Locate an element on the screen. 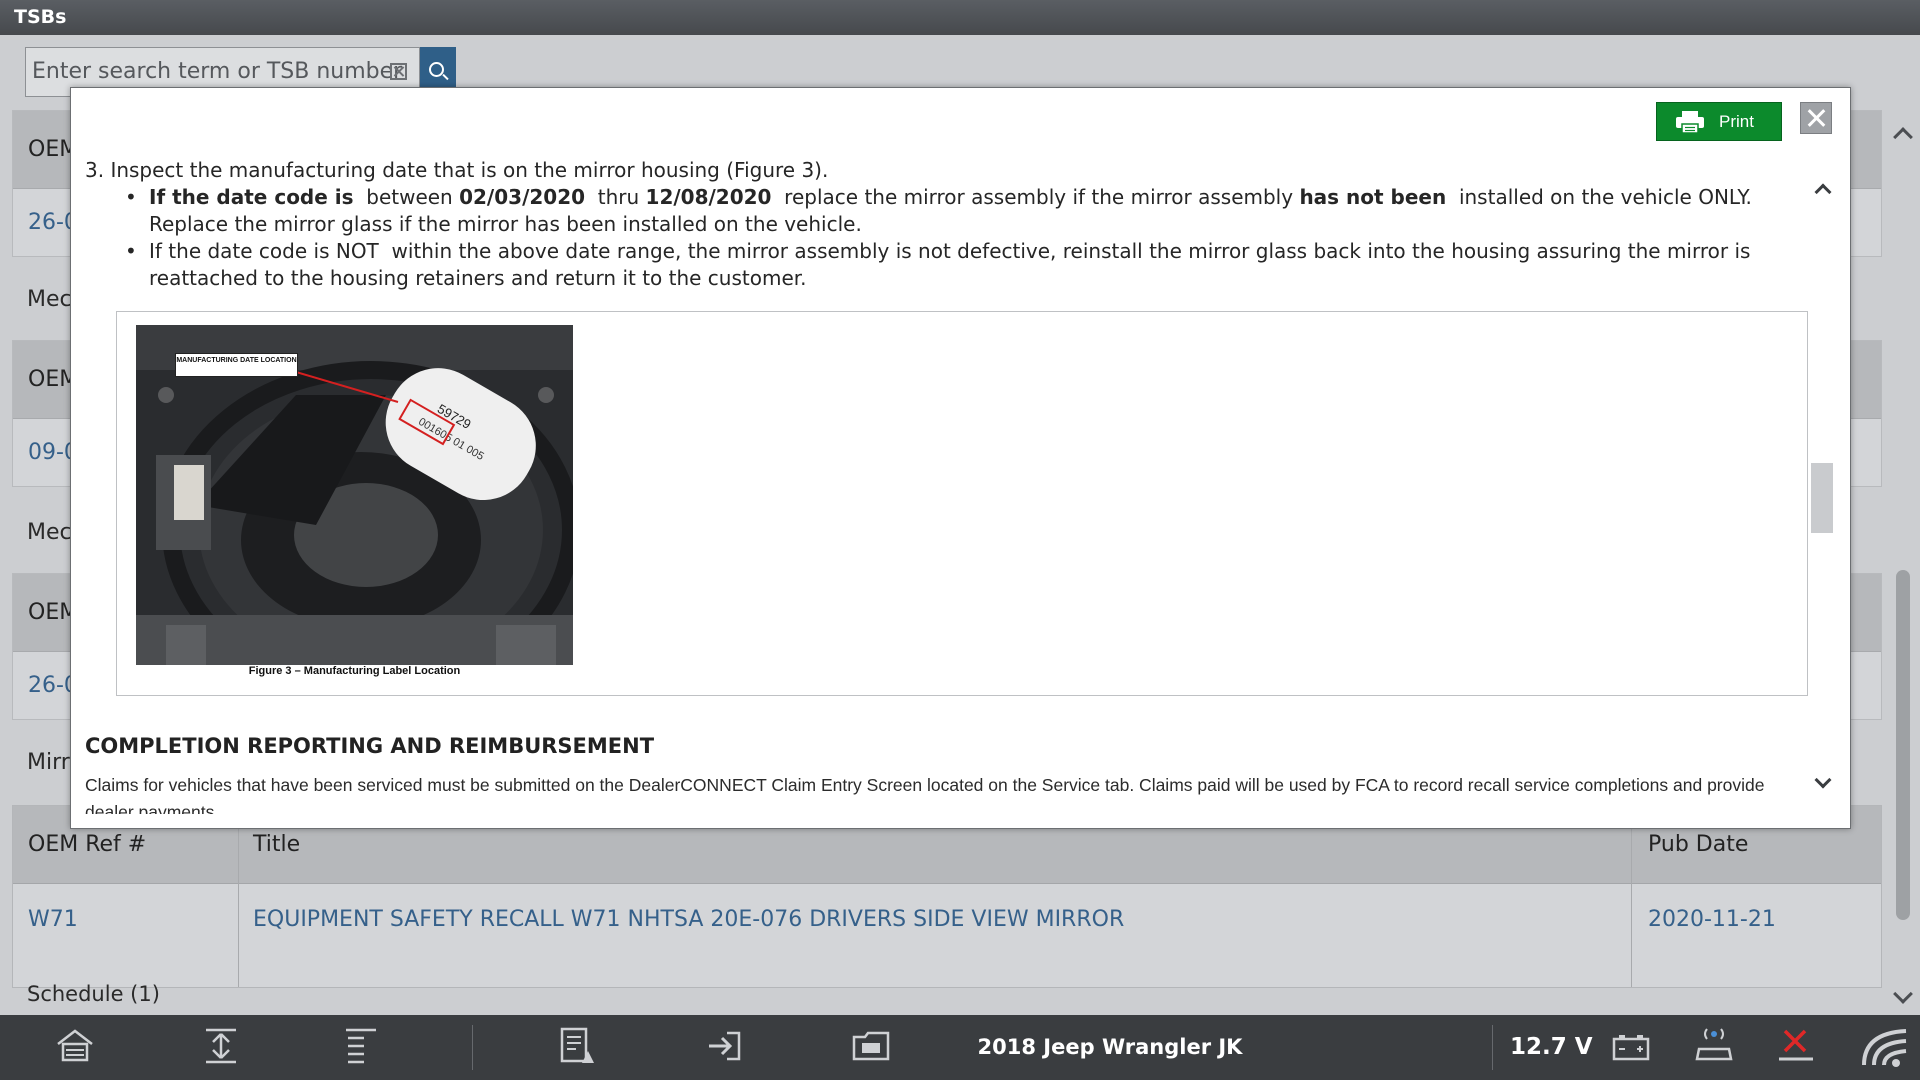  clear-search-icon is located at coordinates (398, 71).